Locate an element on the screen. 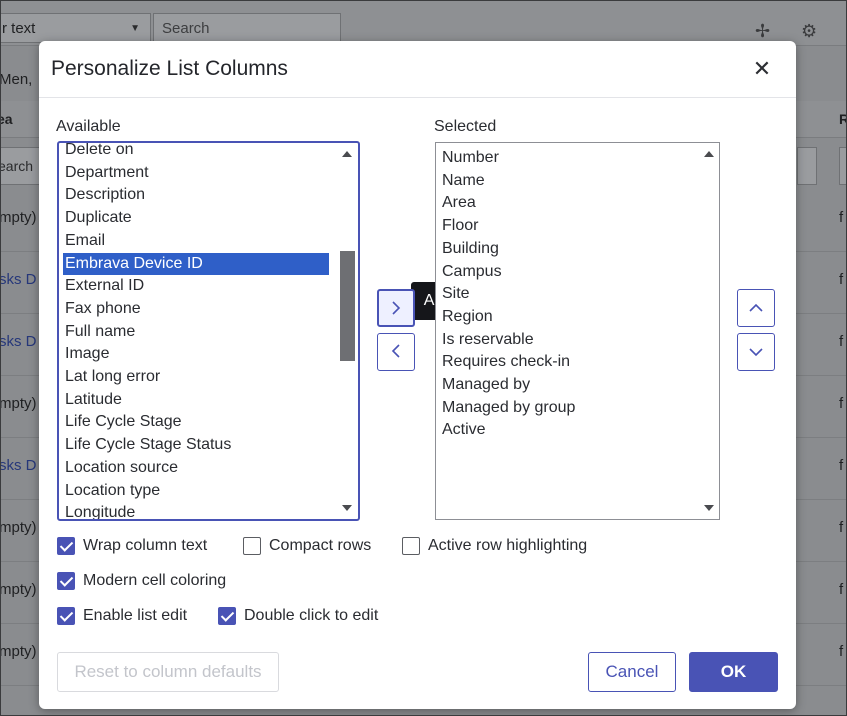 This screenshot has height=716, width=847. available-option: Location source is located at coordinates (121, 468).